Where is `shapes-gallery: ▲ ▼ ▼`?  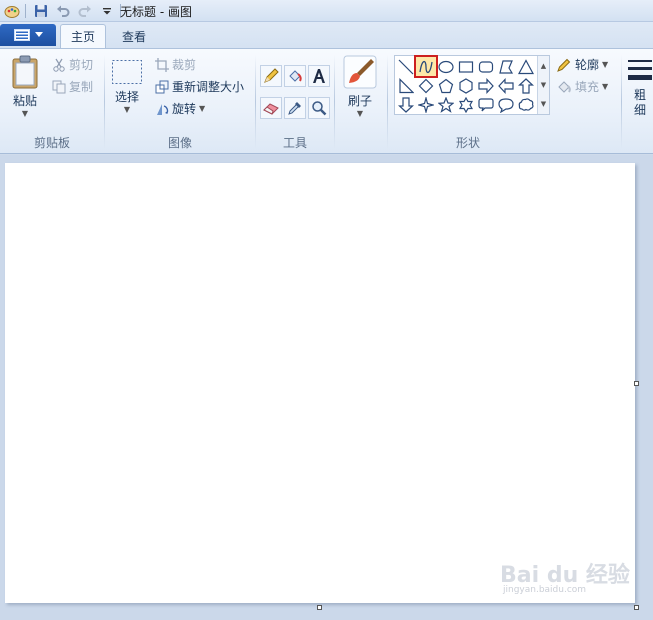 shapes-gallery: ▲ ▼ ▼ is located at coordinates (472, 85).